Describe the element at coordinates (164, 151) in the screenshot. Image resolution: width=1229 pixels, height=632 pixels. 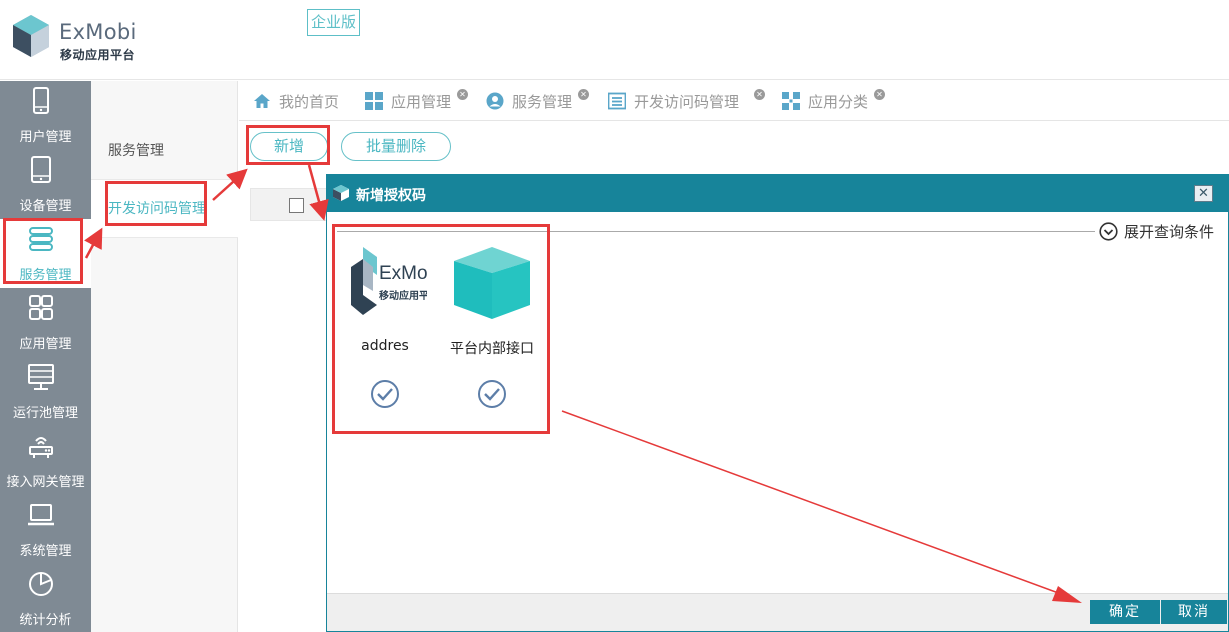
I see `submenu-item-service-management: 服务管理` at that location.